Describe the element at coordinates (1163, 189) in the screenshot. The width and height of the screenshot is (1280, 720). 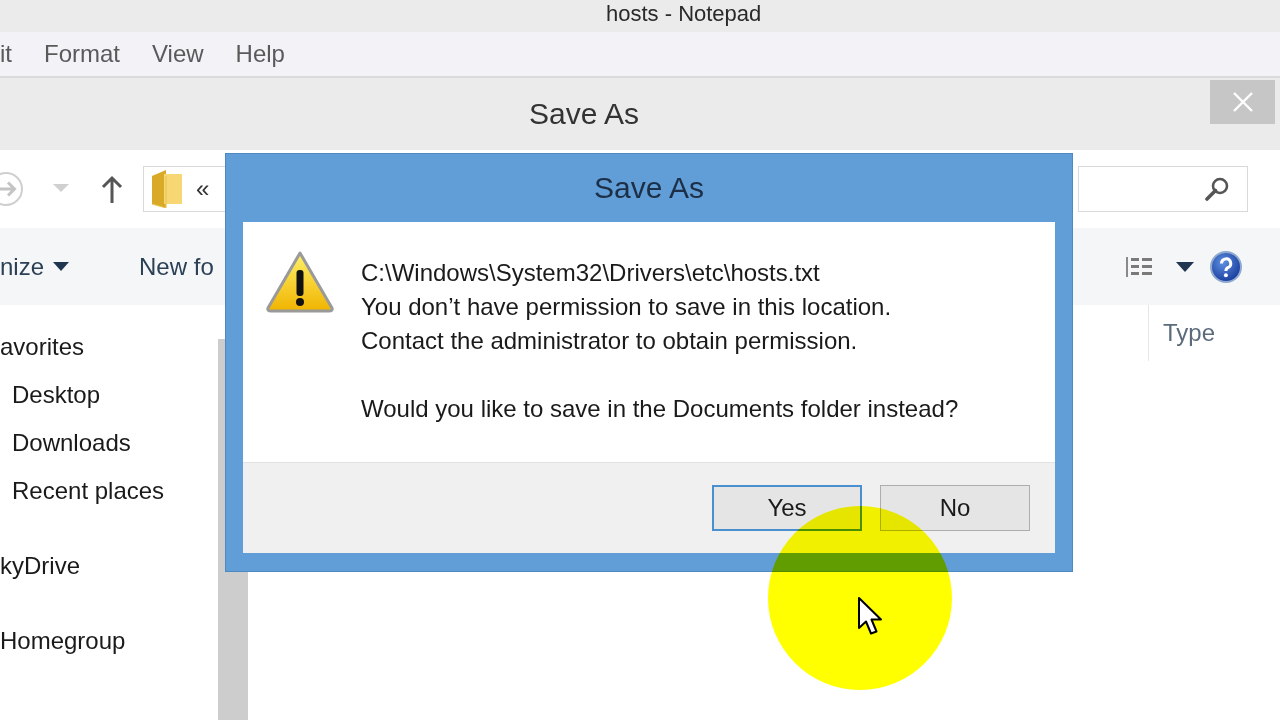
I see `search-field` at that location.